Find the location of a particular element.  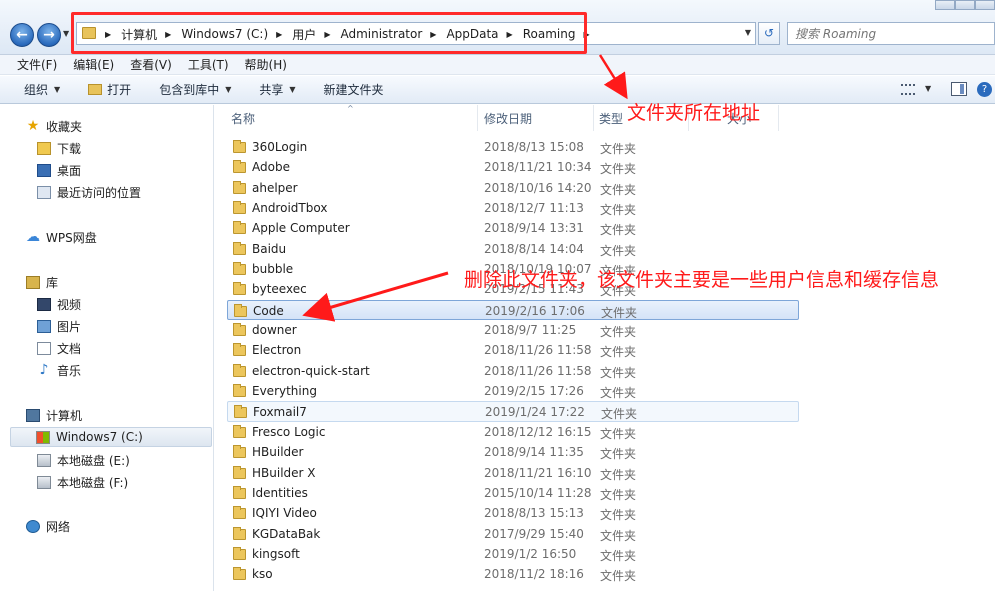

table-row: electron-quick-start 2018/11/26 11:58 文件夹 is located at coordinates (513, 371).